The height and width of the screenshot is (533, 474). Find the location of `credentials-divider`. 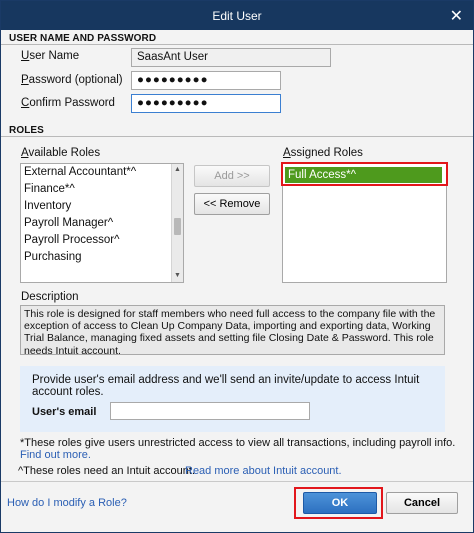

credentials-divider is located at coordinates (237, 44).